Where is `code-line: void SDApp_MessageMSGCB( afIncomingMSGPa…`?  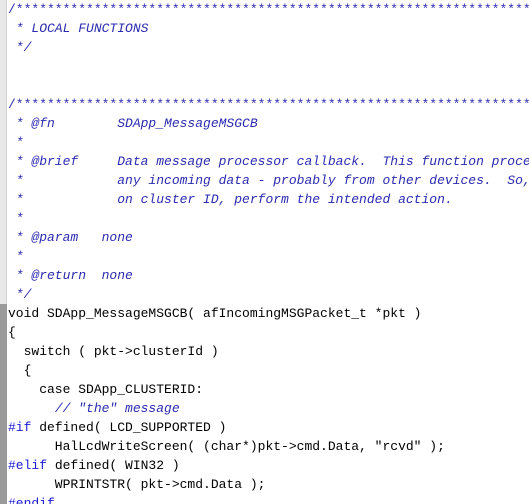 code-line: void SDApp_MessageMSGCB( afIncomingMSGPa… is located at coordinates (268, 313).